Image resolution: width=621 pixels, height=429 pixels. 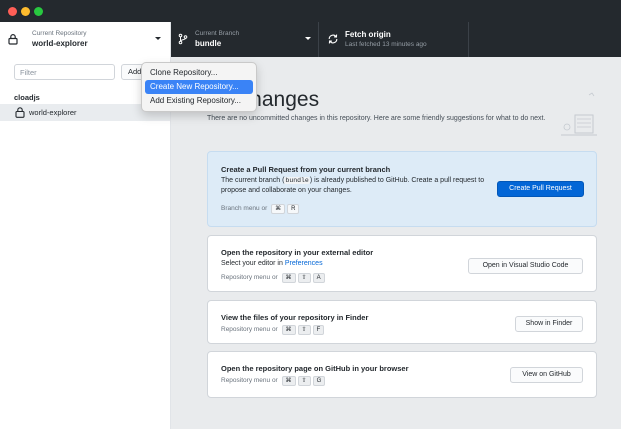 What do you see at coordinates (38, 11) in the screenshot?
I see `zoom-window-button` at bounding box center [38, 11].